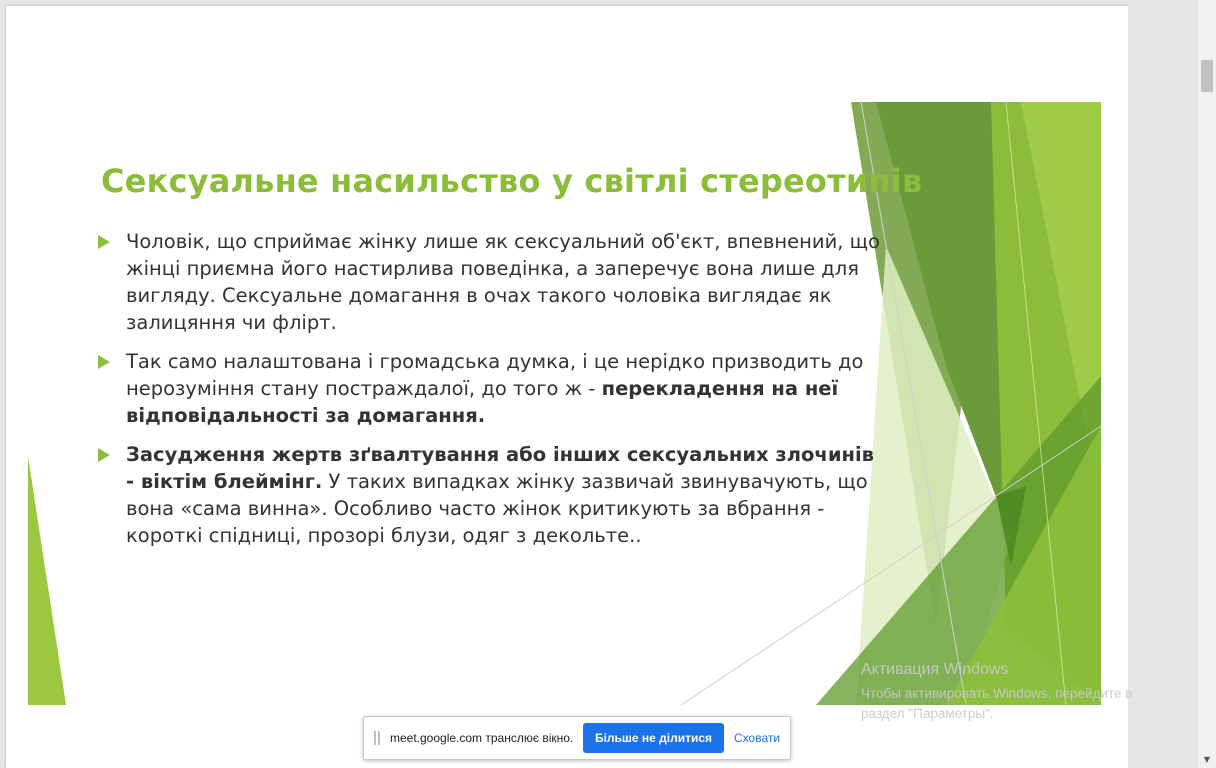 The image size is (1216, 768). I want to click on watermark-line-1: Чтобы активировать Windows, перейдите в, so click(997, 693).